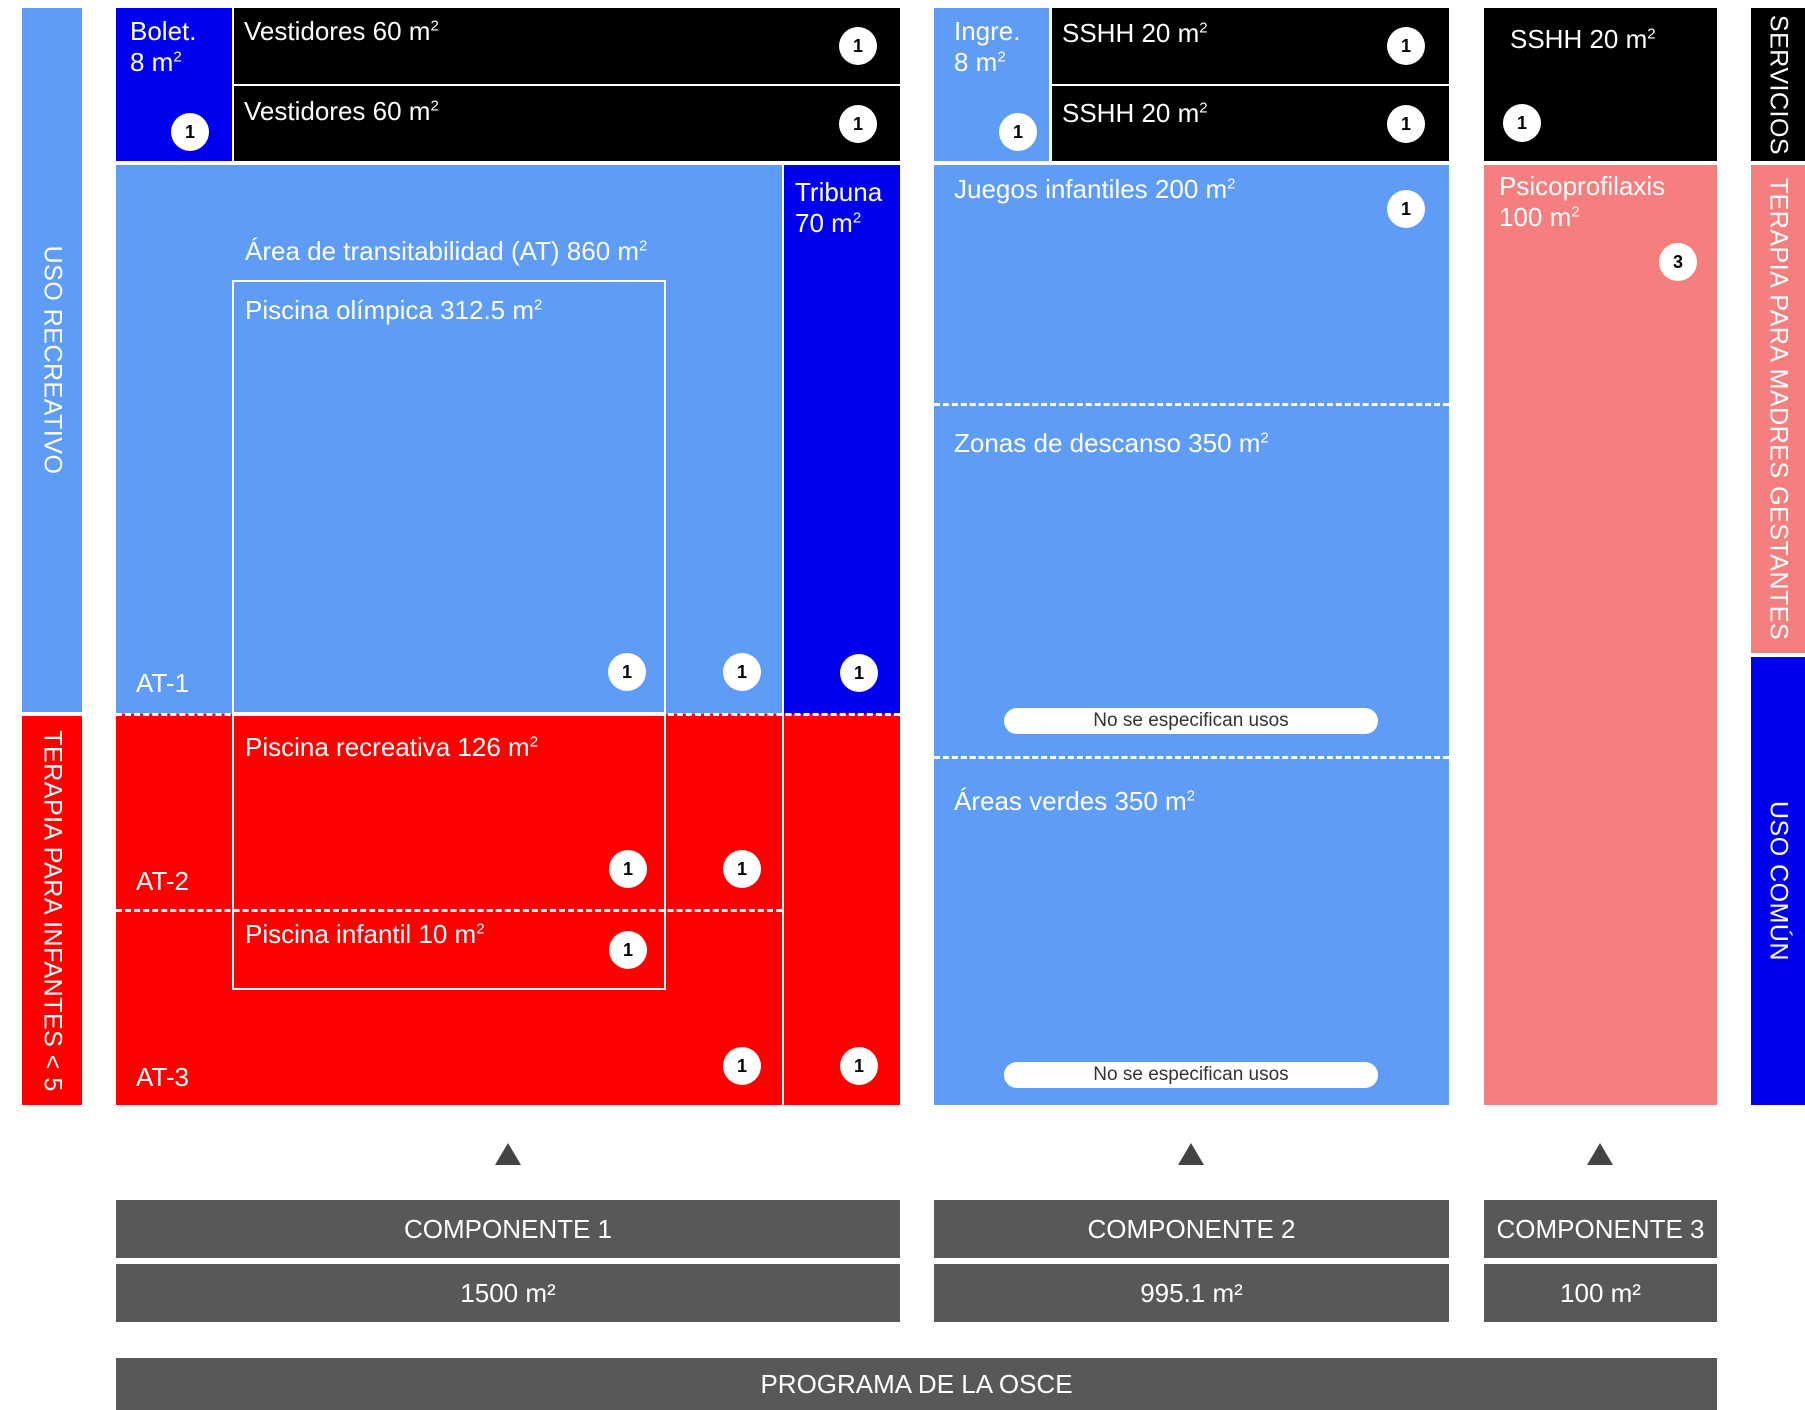  Describe the element at coordinates (392, 747) in the screenshot. I see `piscina-recreativa-label: Piscina recreativa 126 m2` at that location.